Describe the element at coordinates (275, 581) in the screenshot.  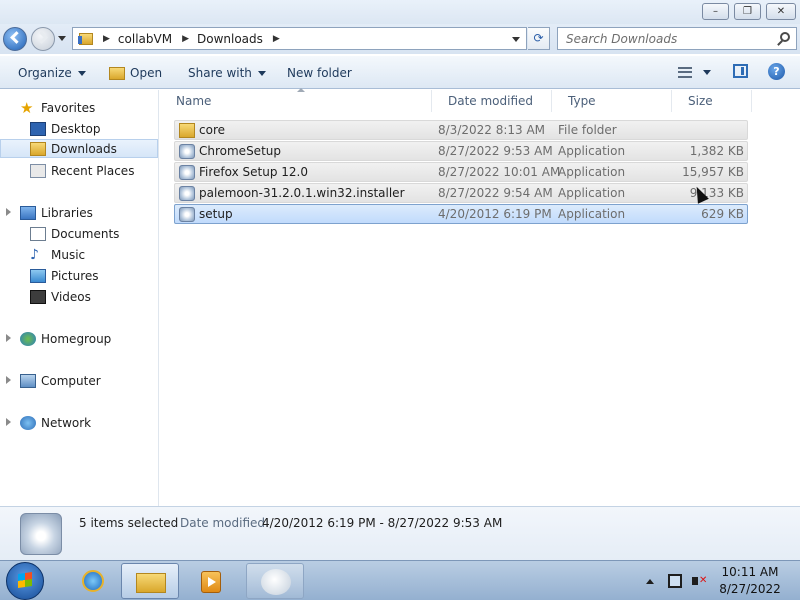
I see `taskbar-blank-app` at that location.